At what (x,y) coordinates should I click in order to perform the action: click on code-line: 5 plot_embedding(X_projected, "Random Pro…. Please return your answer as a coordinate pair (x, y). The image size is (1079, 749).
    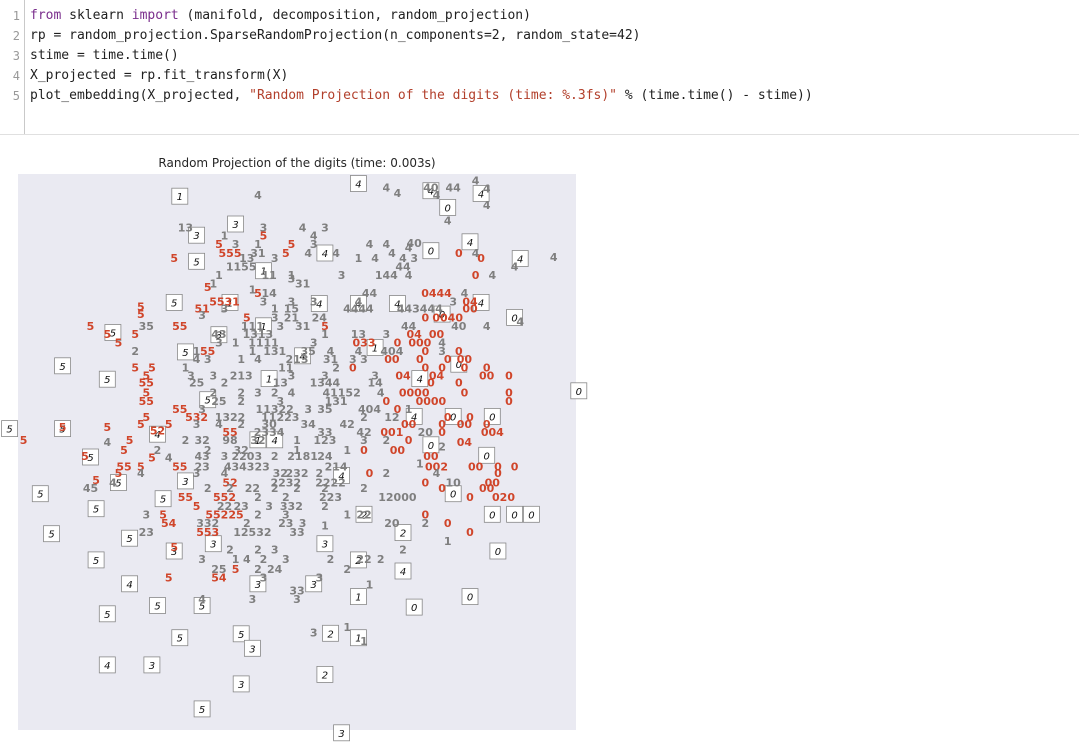
    Looking at the image, I should click on (406, 96).